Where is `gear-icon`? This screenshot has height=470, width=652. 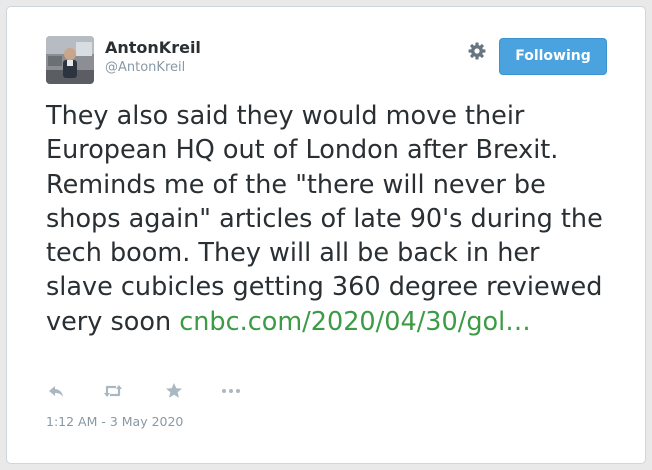
gear-icon is located at coordinates (477, 51).